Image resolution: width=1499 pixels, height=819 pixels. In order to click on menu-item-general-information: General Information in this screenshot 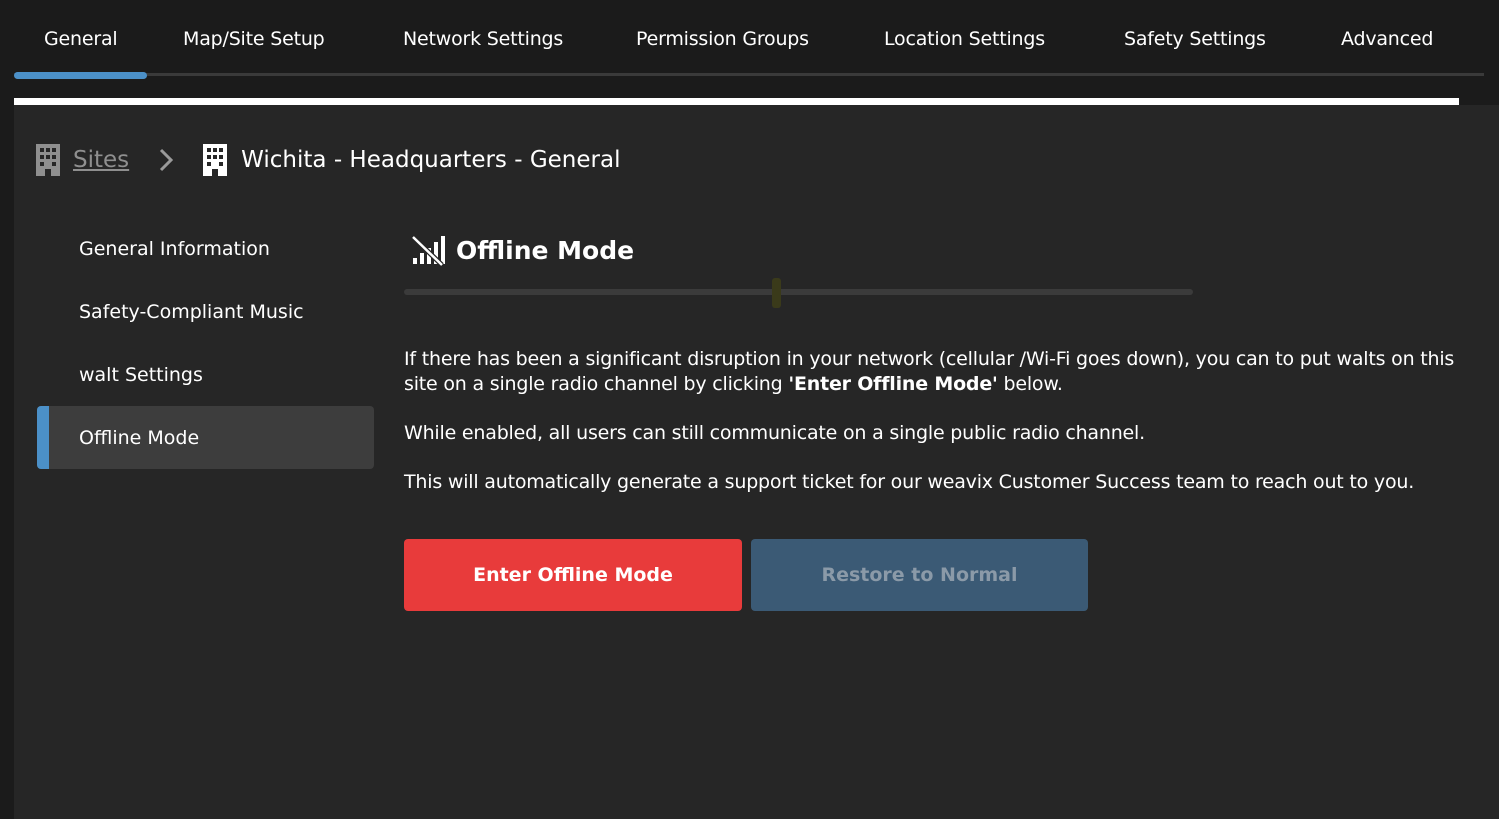, I will do `click(205, 248)`.